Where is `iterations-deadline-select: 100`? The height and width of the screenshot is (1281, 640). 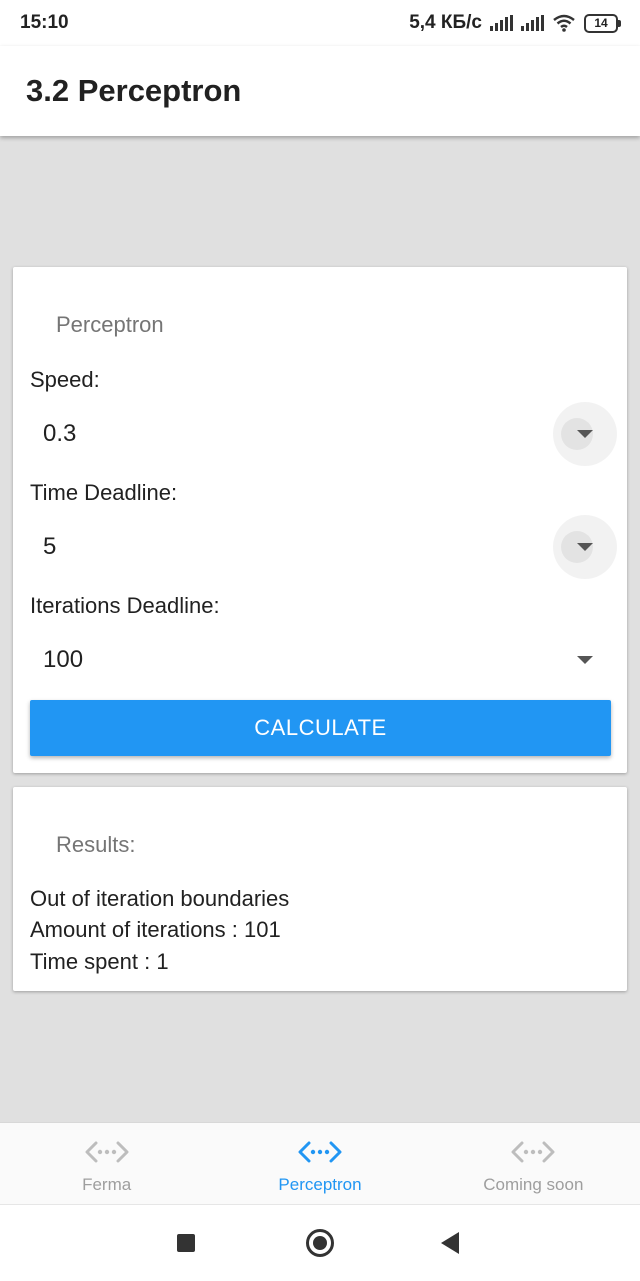 iterations-deadline-select: 100 is located at coordinates (320, 660).